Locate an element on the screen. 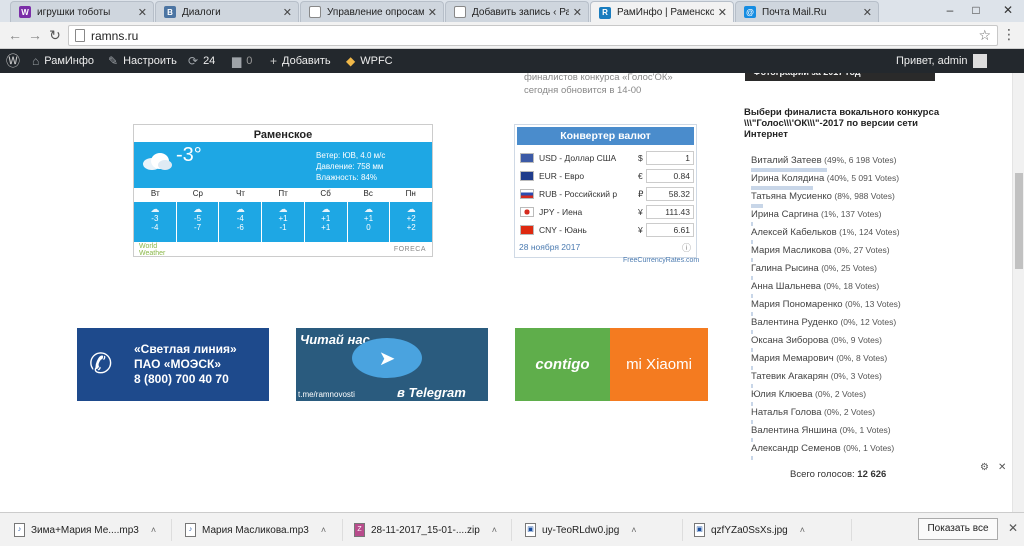 The image size is (1024, 546). browser-tab: B Диалоги ✕ is located at coordinates (227, 11).